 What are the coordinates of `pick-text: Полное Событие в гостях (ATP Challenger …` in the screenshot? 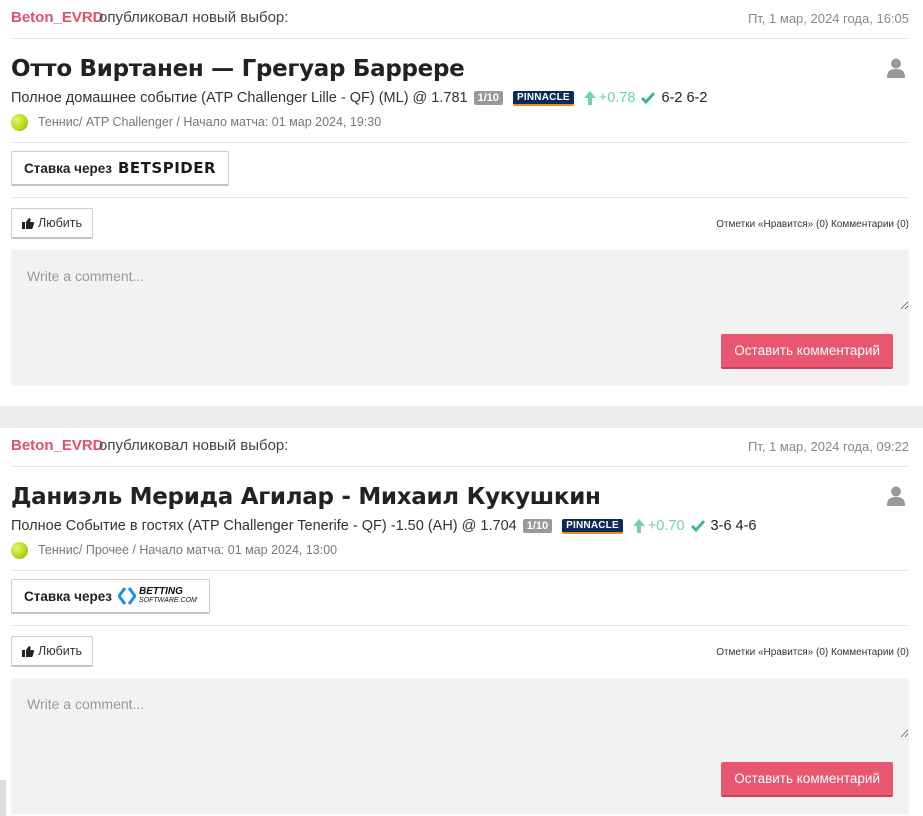 It's located at (264, 526).